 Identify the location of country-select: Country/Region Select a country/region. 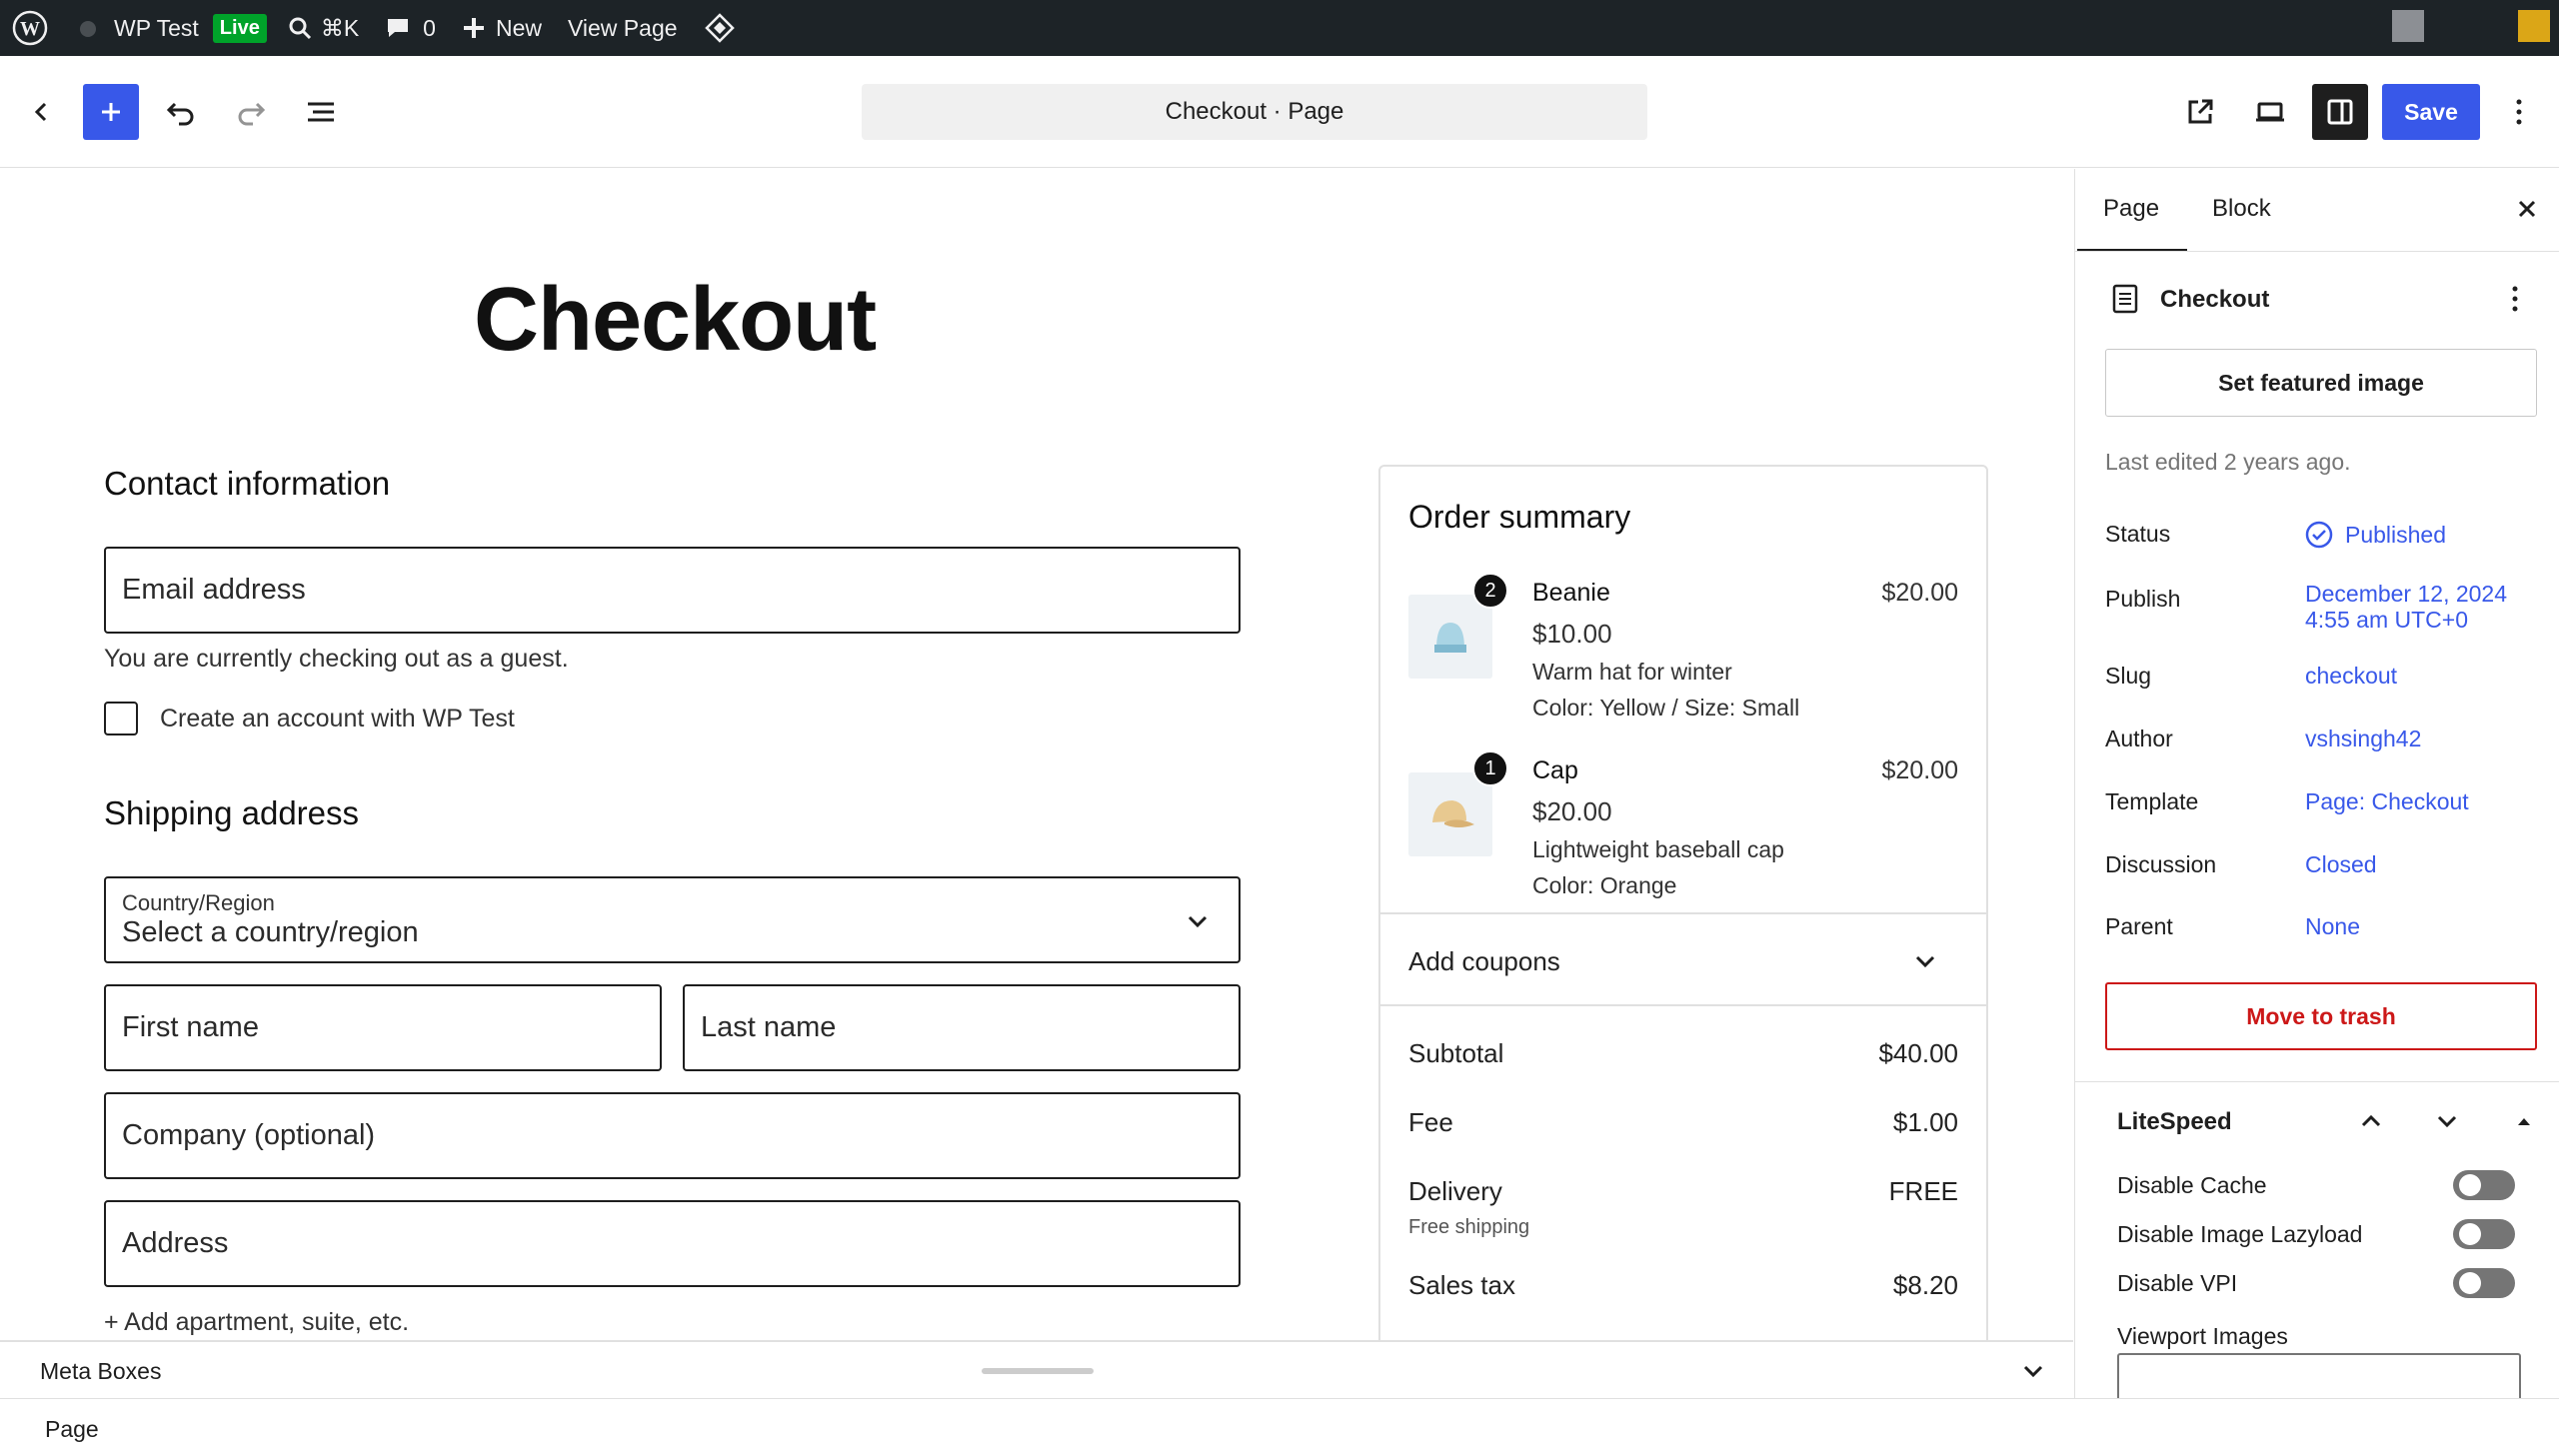
(672, 919).